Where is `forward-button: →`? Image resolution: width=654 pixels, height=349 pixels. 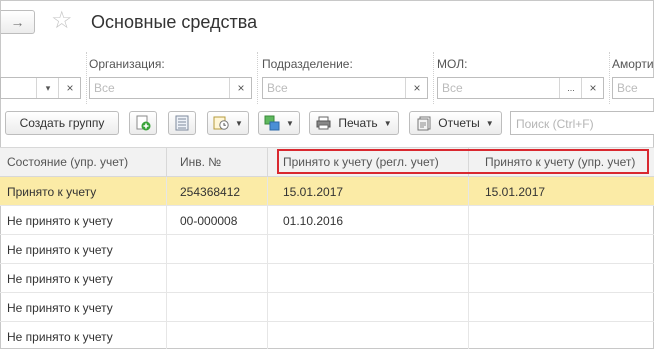
forward-button: → is located at coordinates (18, 22).